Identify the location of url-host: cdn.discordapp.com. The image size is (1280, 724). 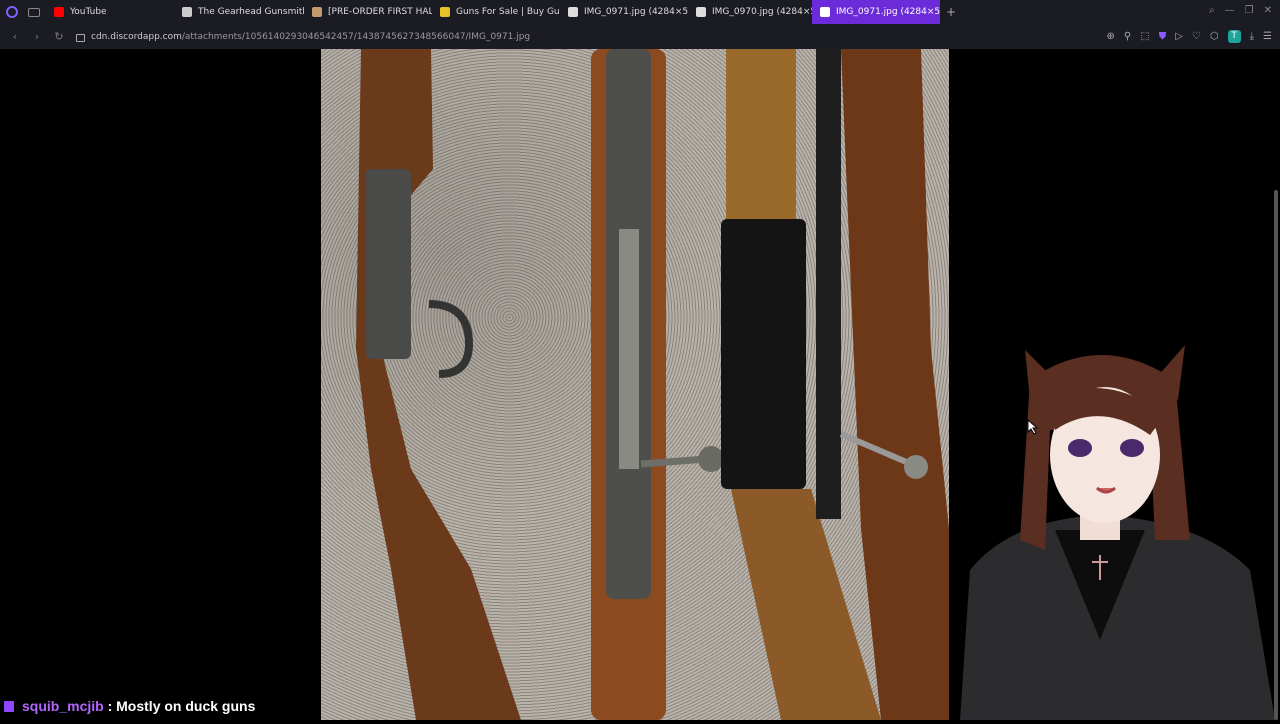
(136, 36).